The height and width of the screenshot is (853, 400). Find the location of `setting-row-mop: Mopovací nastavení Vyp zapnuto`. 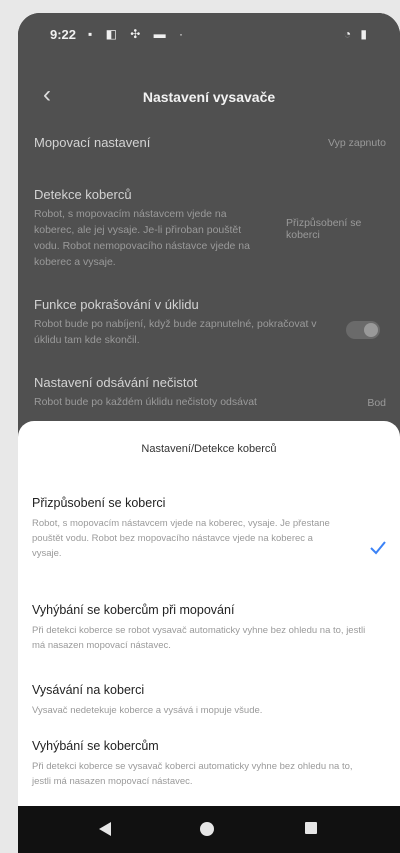

setting-row-mop: Mopovací nastavení Vyp zapnuto is located at coordinates (209, 150).